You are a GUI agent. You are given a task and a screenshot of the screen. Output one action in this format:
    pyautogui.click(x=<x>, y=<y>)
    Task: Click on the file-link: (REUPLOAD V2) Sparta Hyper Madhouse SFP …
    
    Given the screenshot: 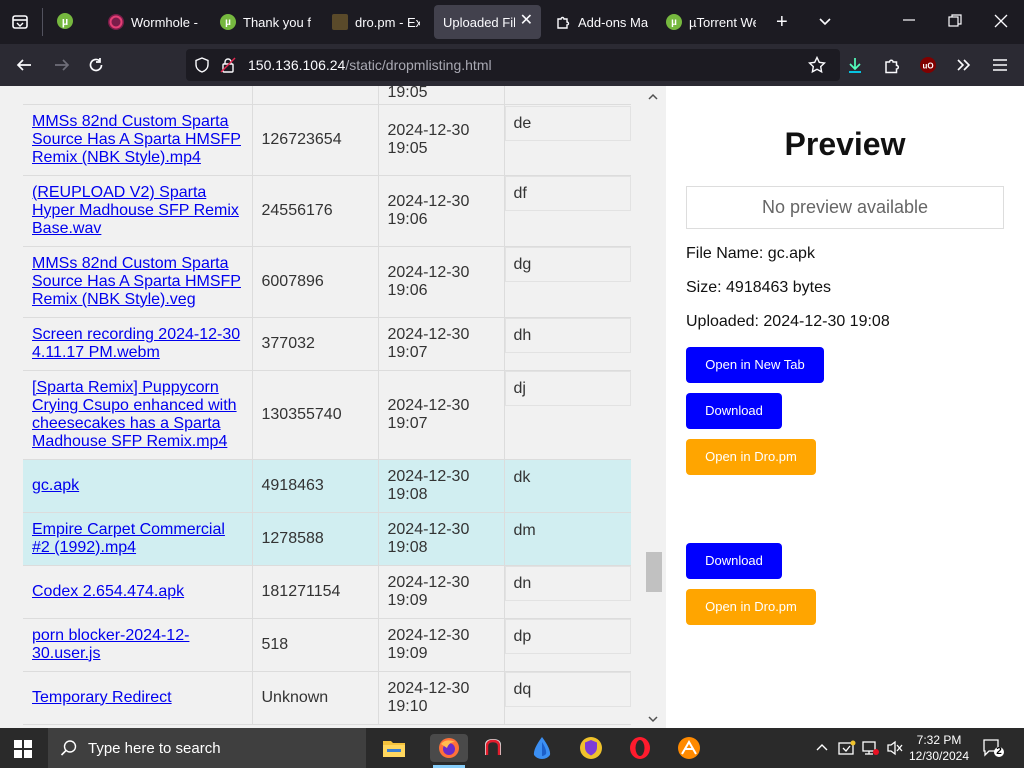 What is the action you would take?
    pyautogui.click(x=135, y=210)
    